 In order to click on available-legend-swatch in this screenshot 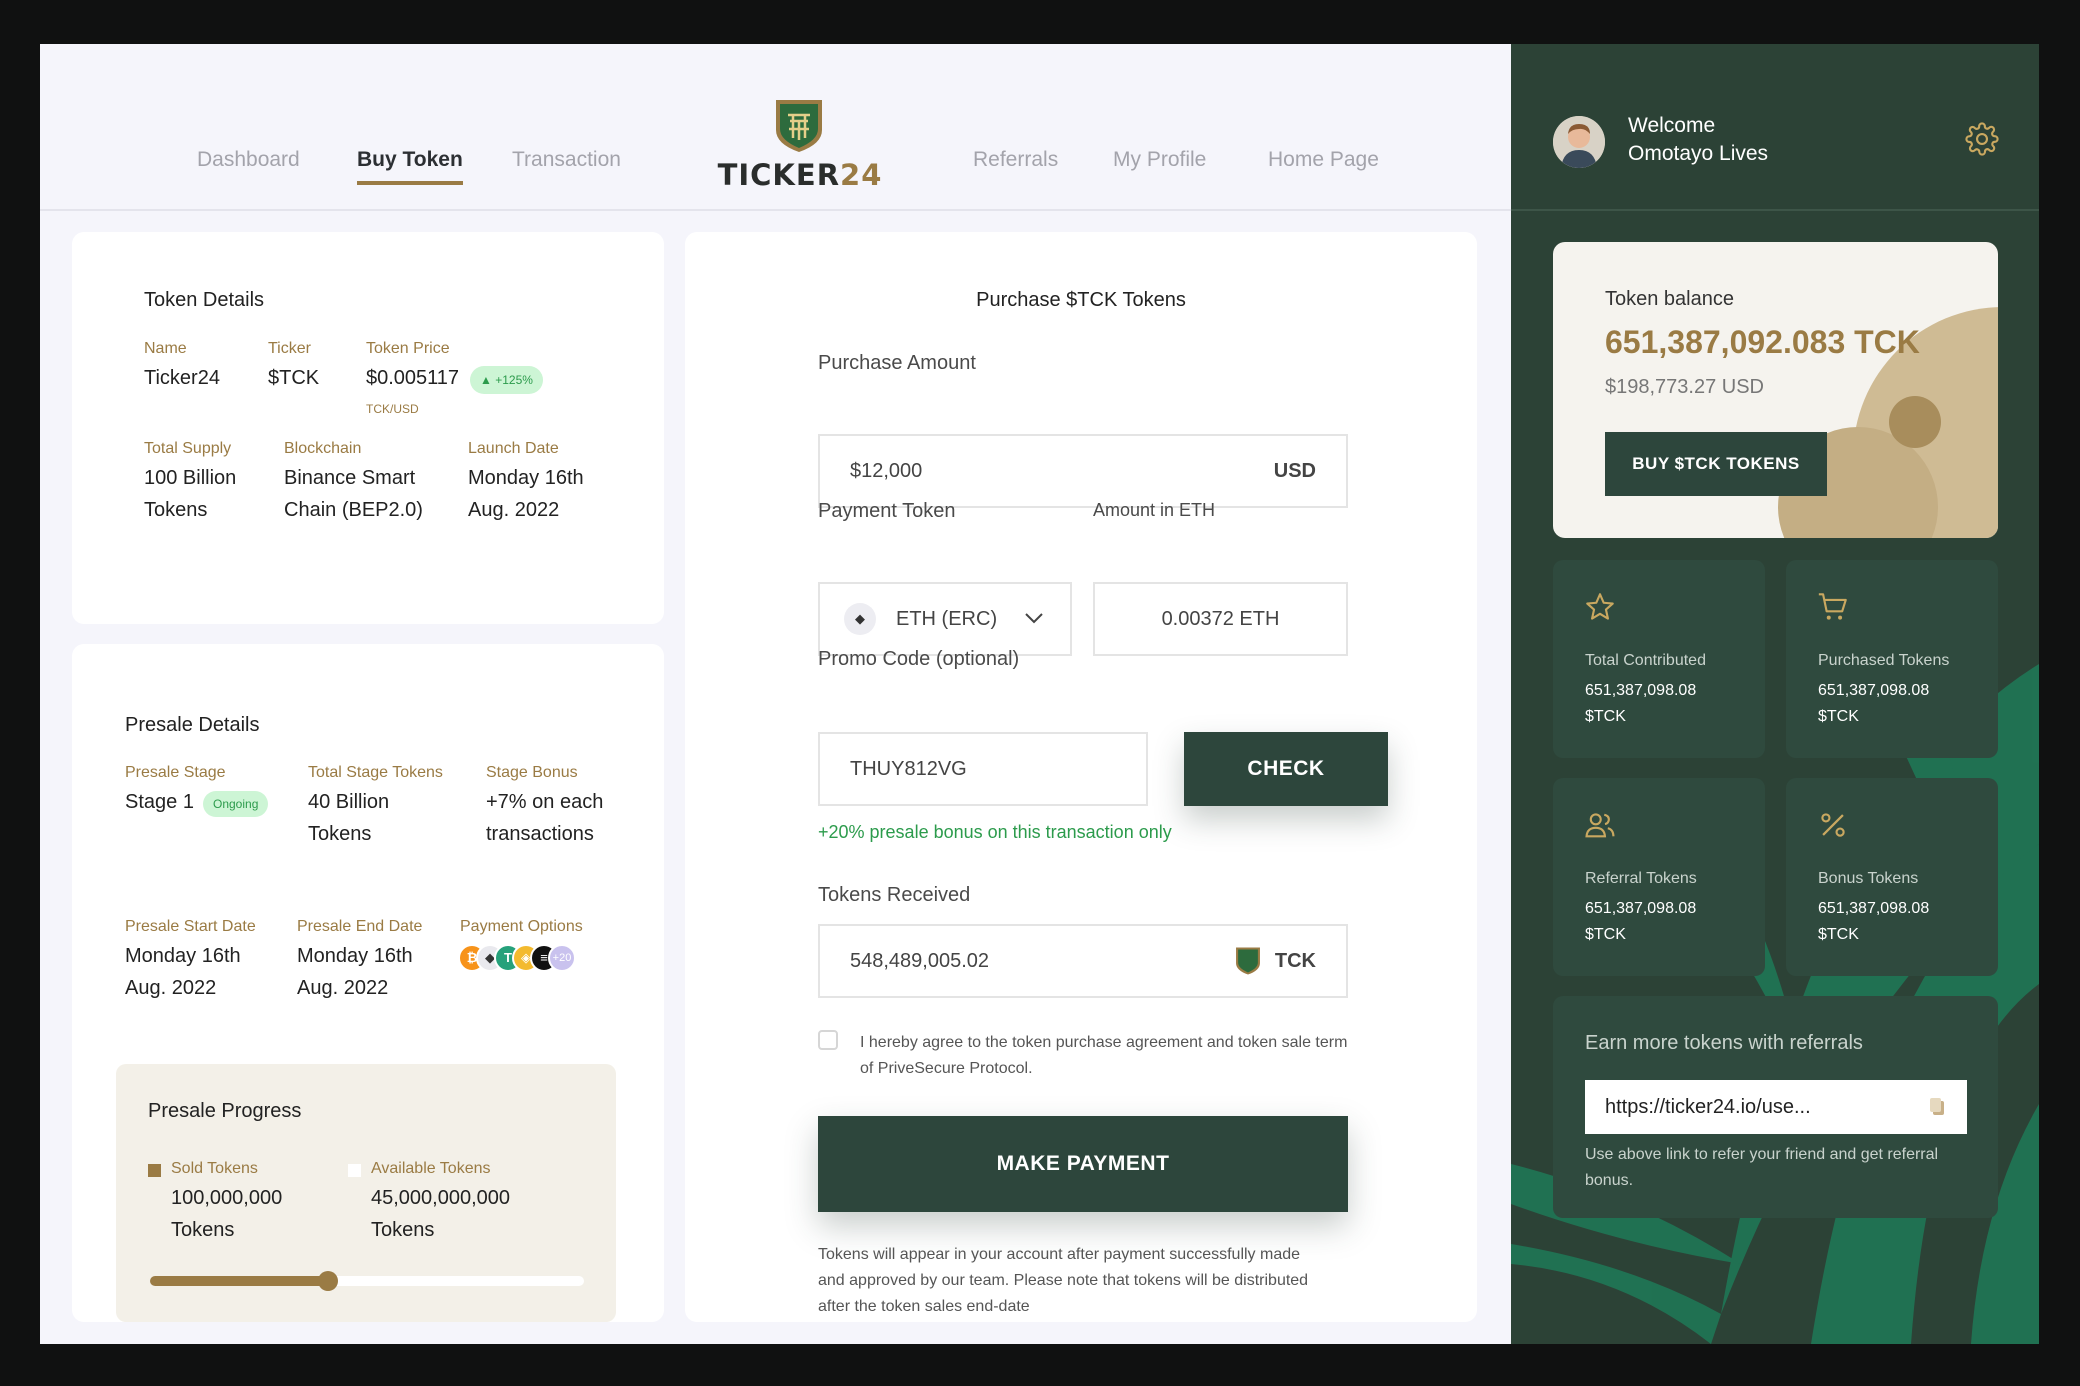, I will do `click(354, 1170)`.